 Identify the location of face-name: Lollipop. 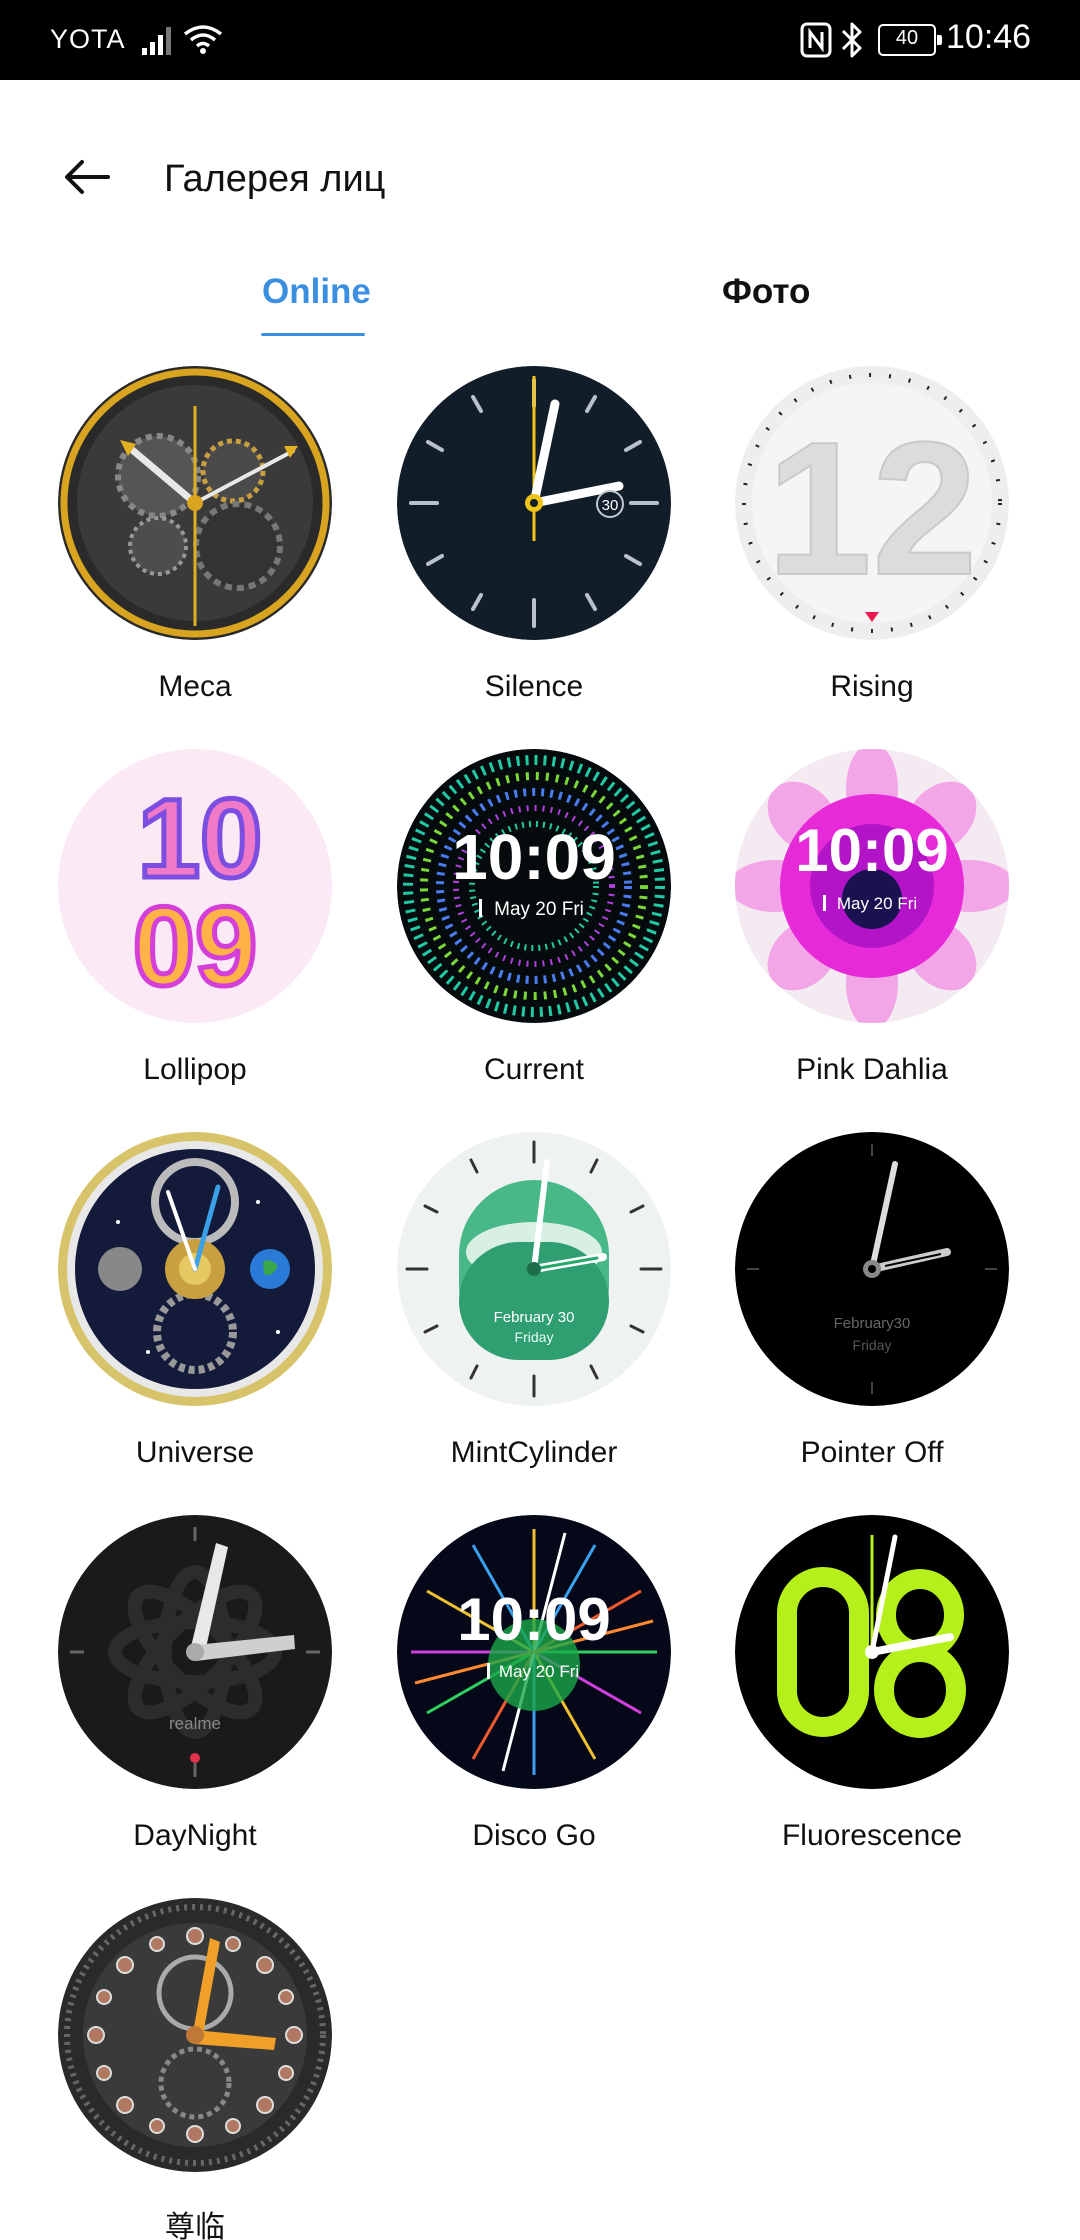
(195, 1069).